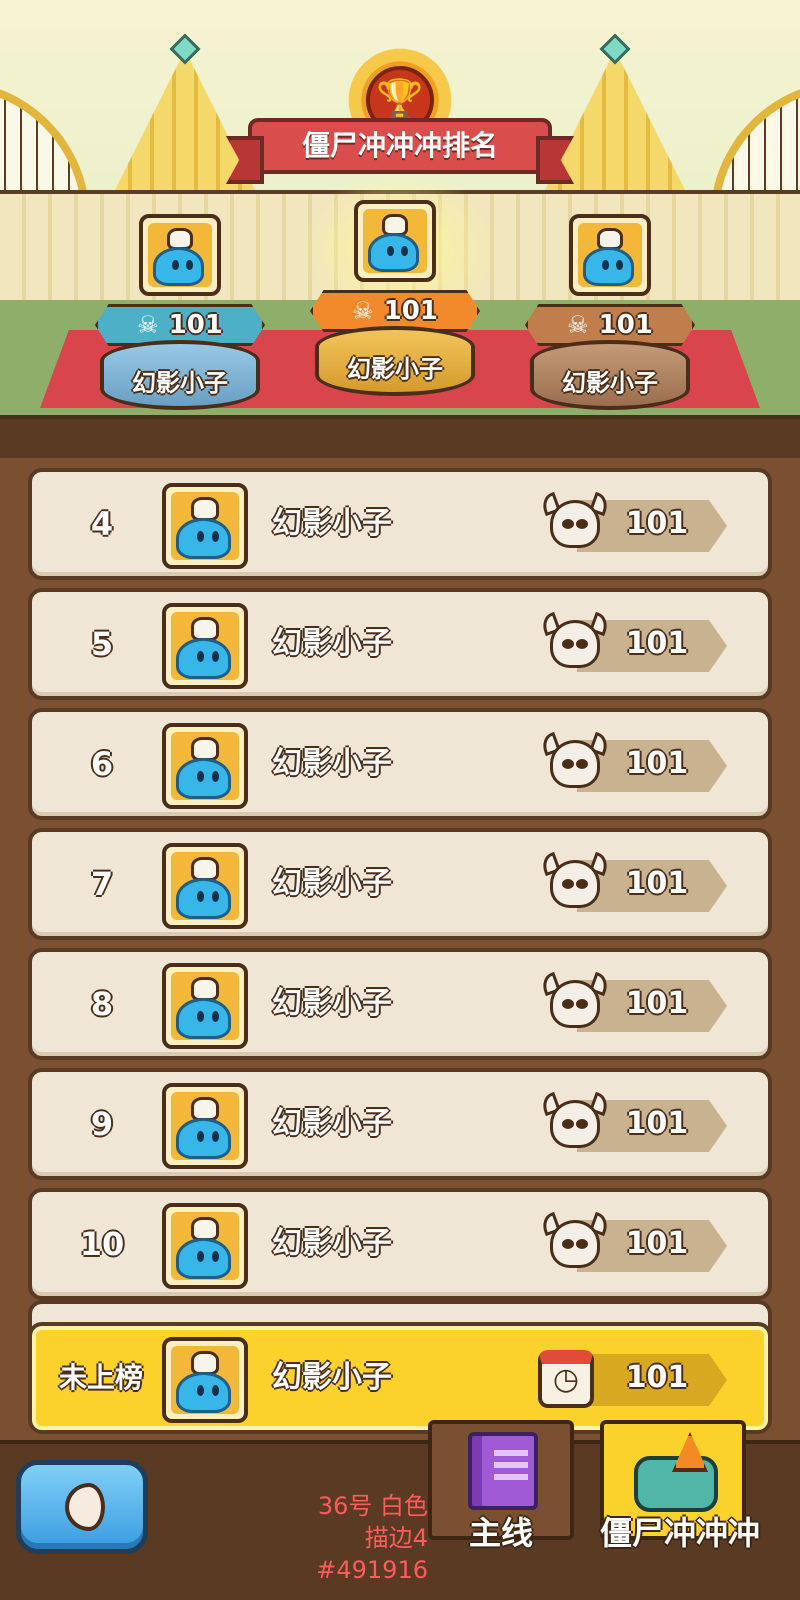 The width and height of the screenshot is (800, 1600). What do you see at coordinates (400, 524) in the screenshot?
I see `list-item: 4 幻影小子 101` at bounding box center [400, 524].